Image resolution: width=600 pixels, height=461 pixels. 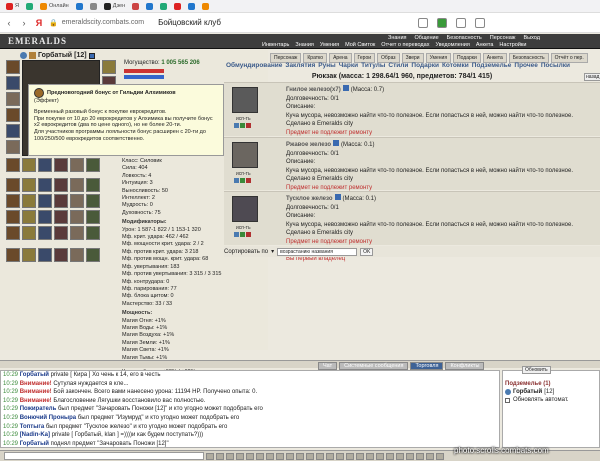 What do you see at coordinates (480, 22) in the screenshot?
I see `menu-icon` at bounding box center [480, 22].